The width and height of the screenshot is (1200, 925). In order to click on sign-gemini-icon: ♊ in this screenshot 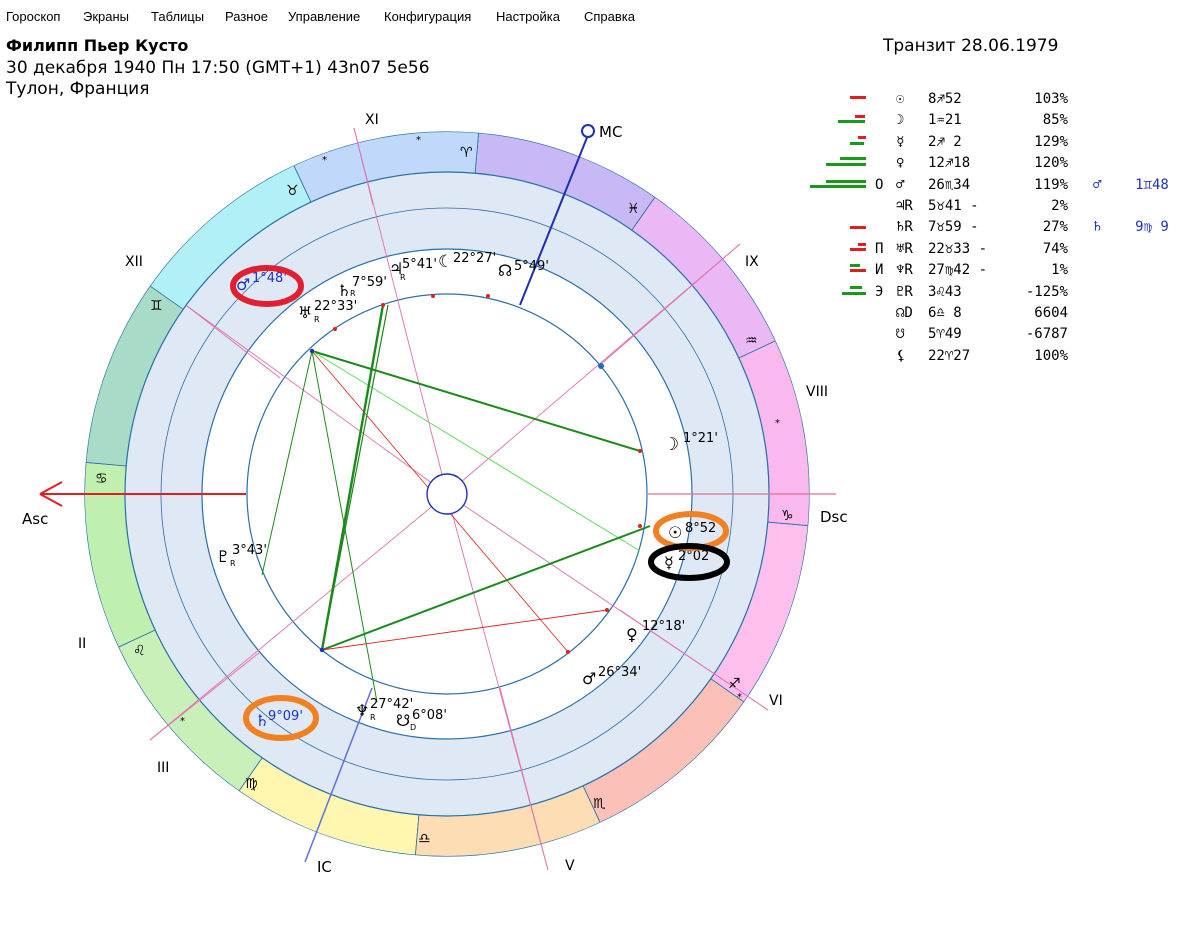, I will do `click(156, 306)`.